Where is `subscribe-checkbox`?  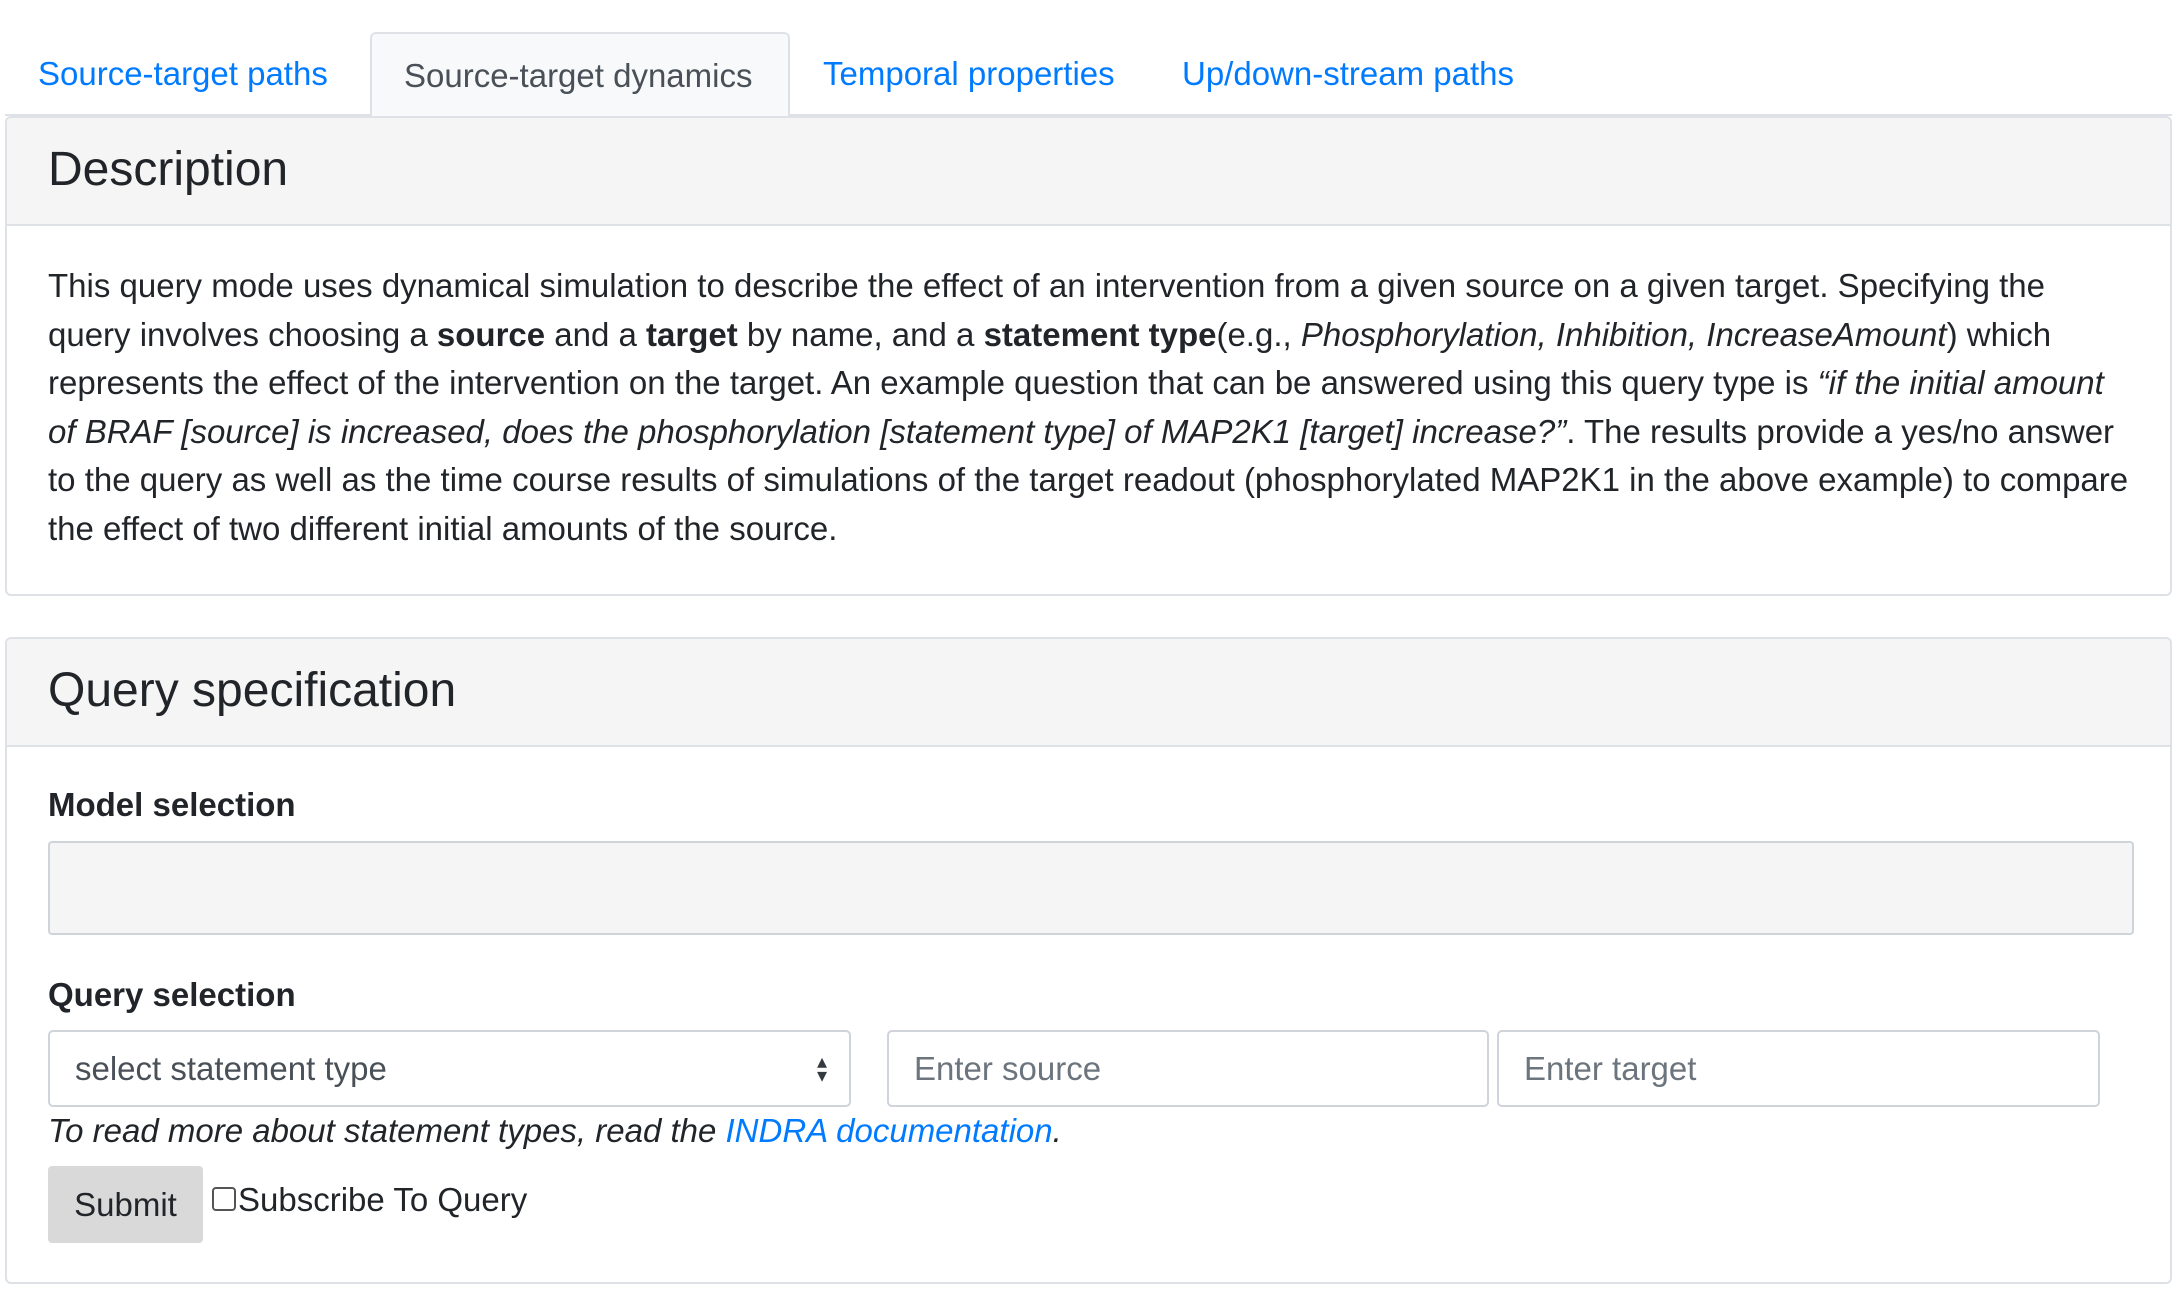 subscribe-checkbox is located at coordinates (224, 1199).